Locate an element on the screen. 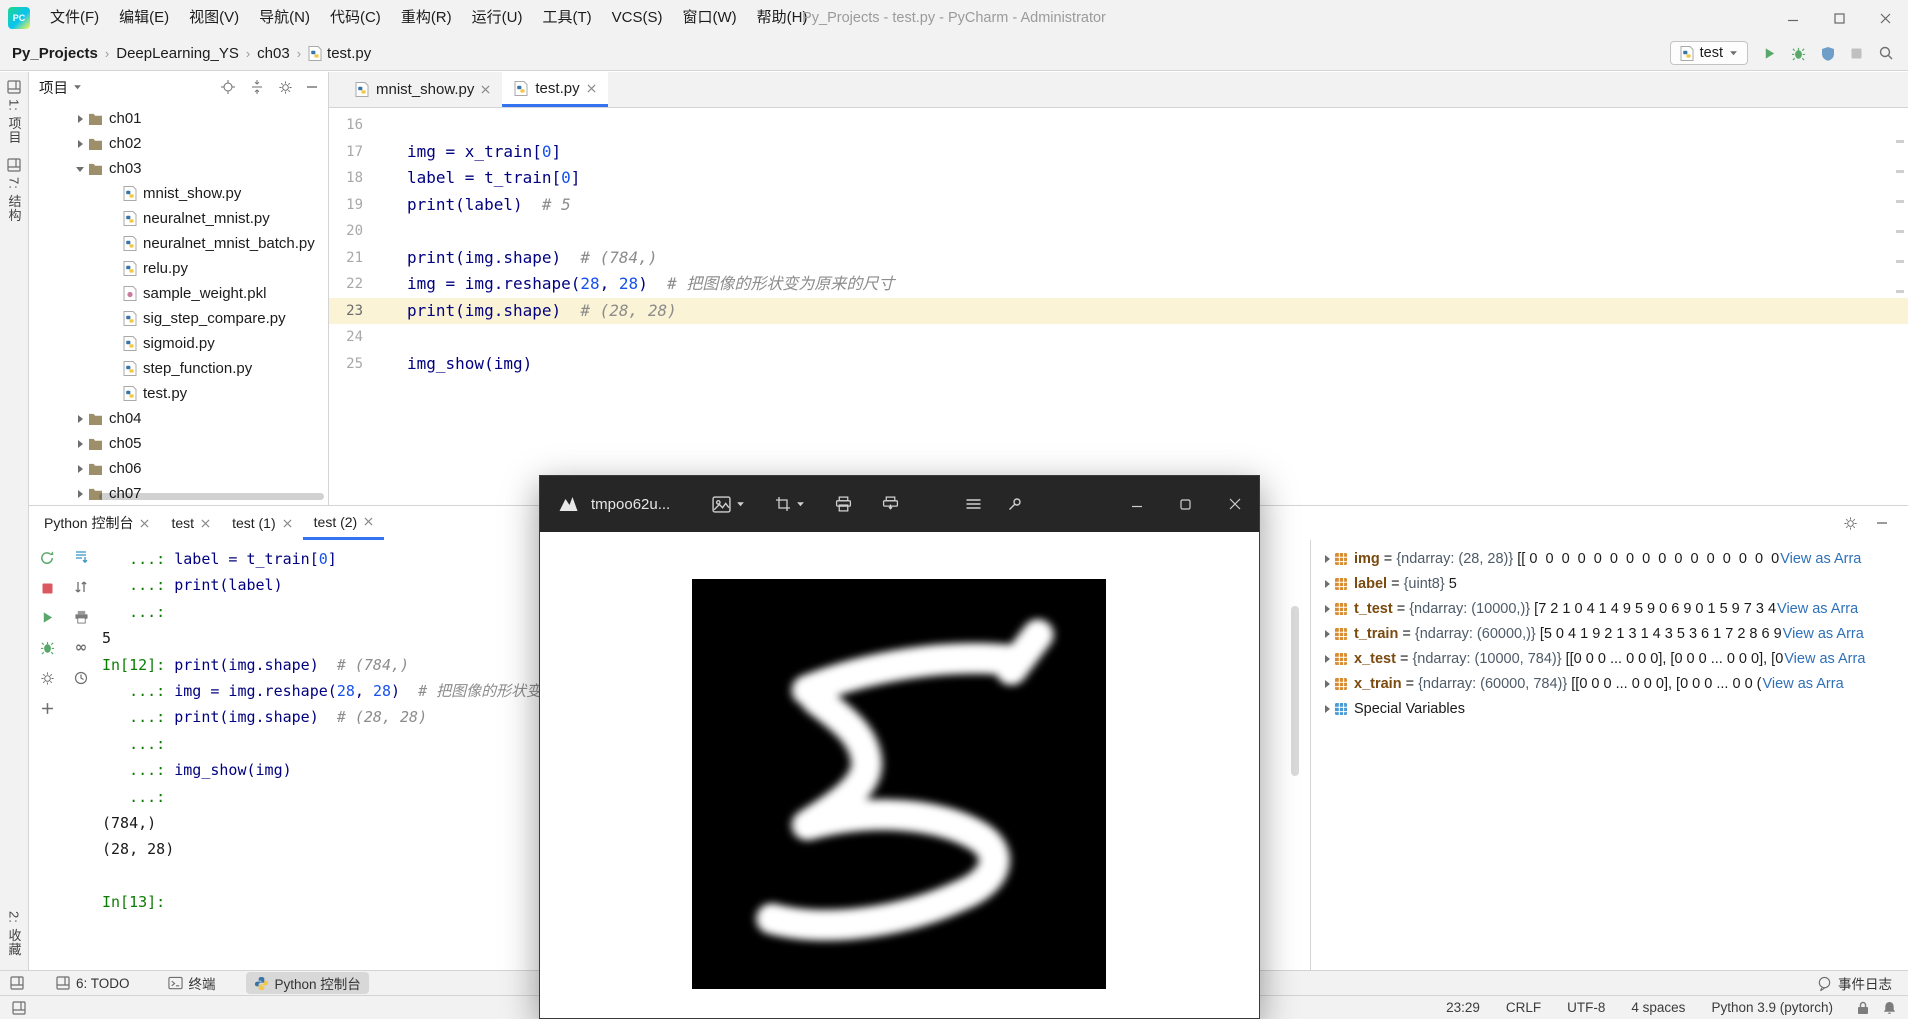  menu-item: 帮助(H) is located at coordinates (782, 18).